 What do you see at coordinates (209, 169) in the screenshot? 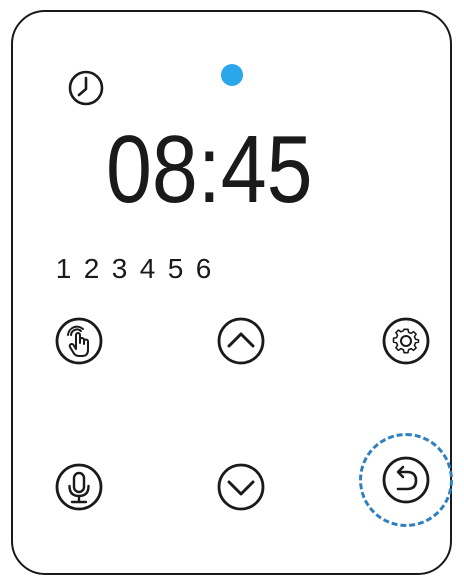
I see `time-display: 08:45` at bounding box center [209, 169].